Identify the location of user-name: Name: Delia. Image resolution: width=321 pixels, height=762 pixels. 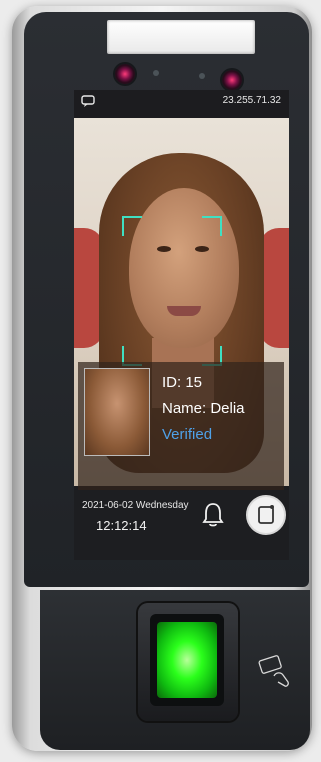
(203, 408).